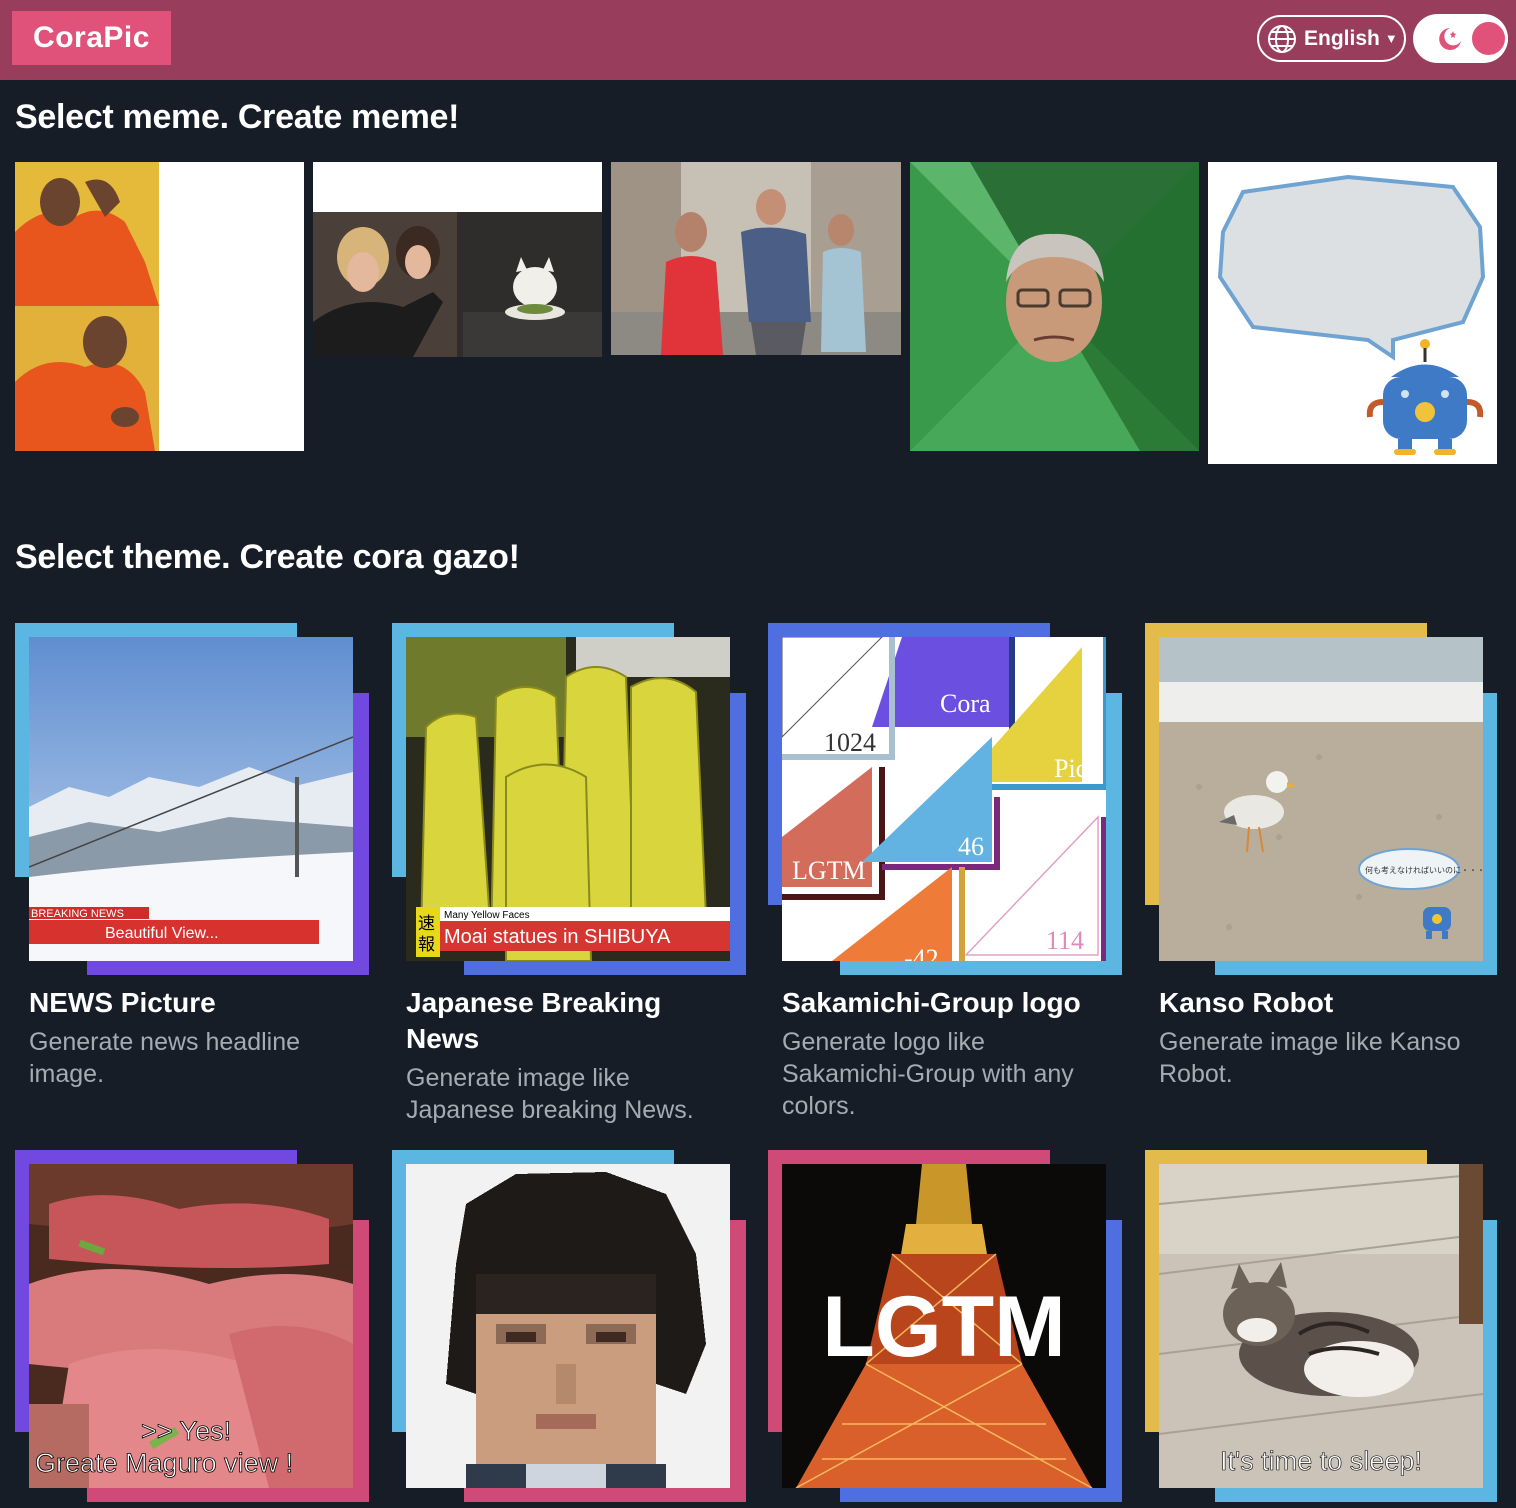 This screenshot has height=1508, width=1516. What do you see at coordinates (1342, 38) in the screenshot?
I see `language-label: English` at bounding box center [1342, 38].